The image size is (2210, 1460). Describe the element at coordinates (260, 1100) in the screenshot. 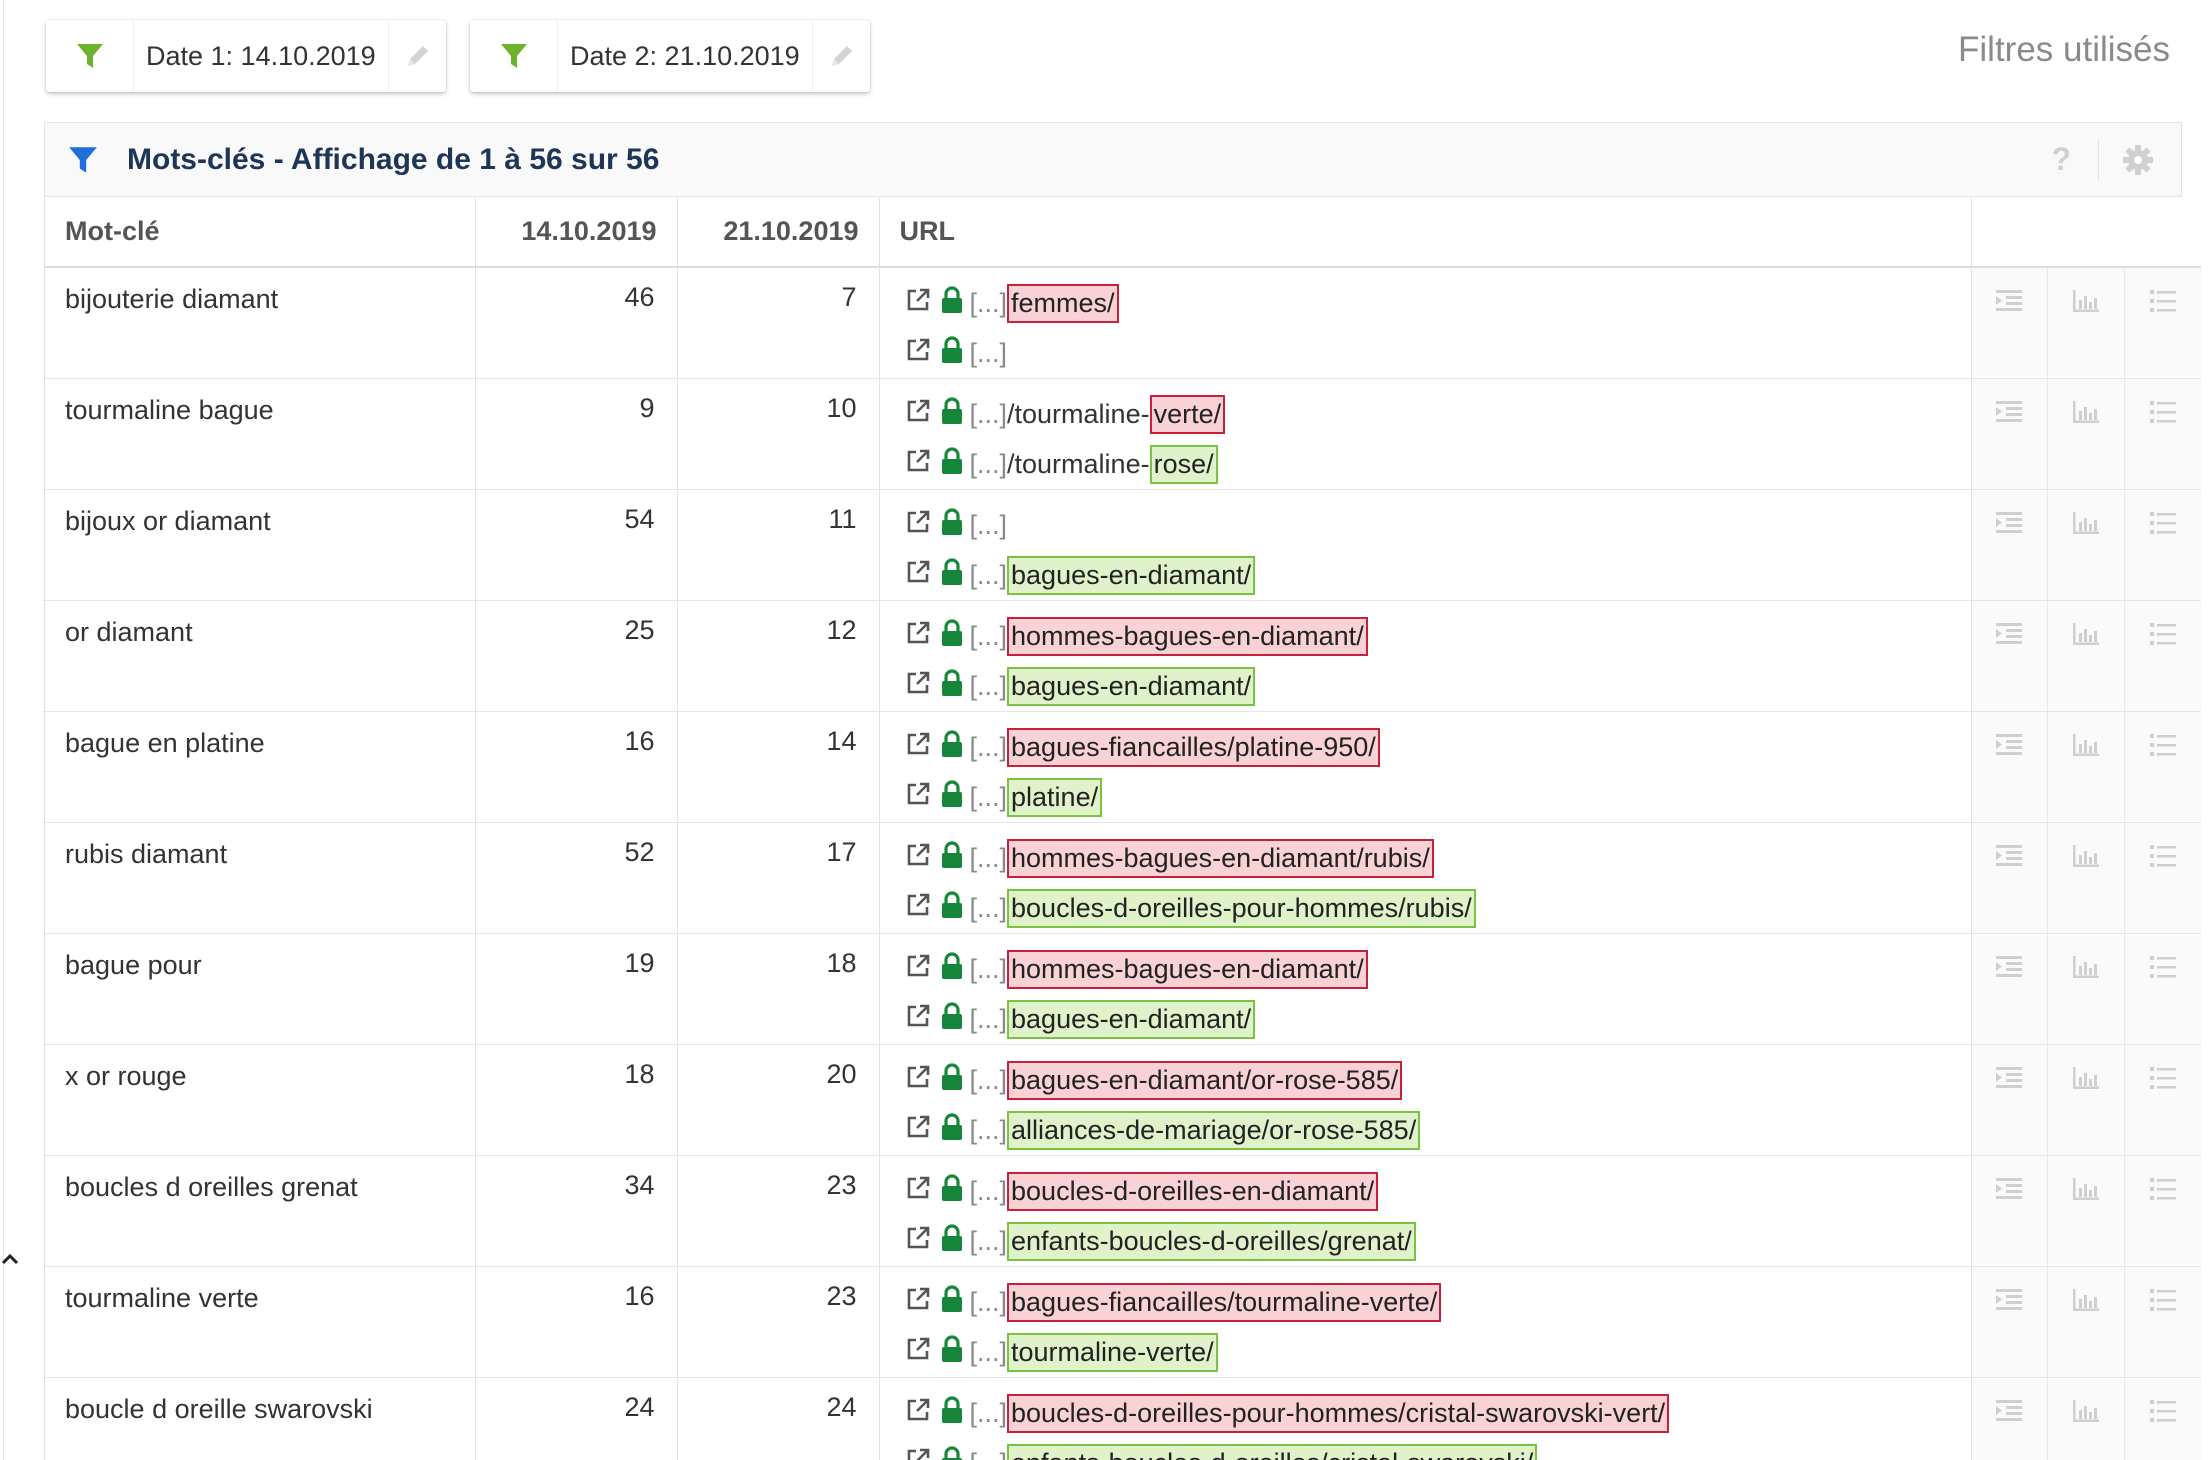

I see `keyword-cell: x or rouge` at that location.